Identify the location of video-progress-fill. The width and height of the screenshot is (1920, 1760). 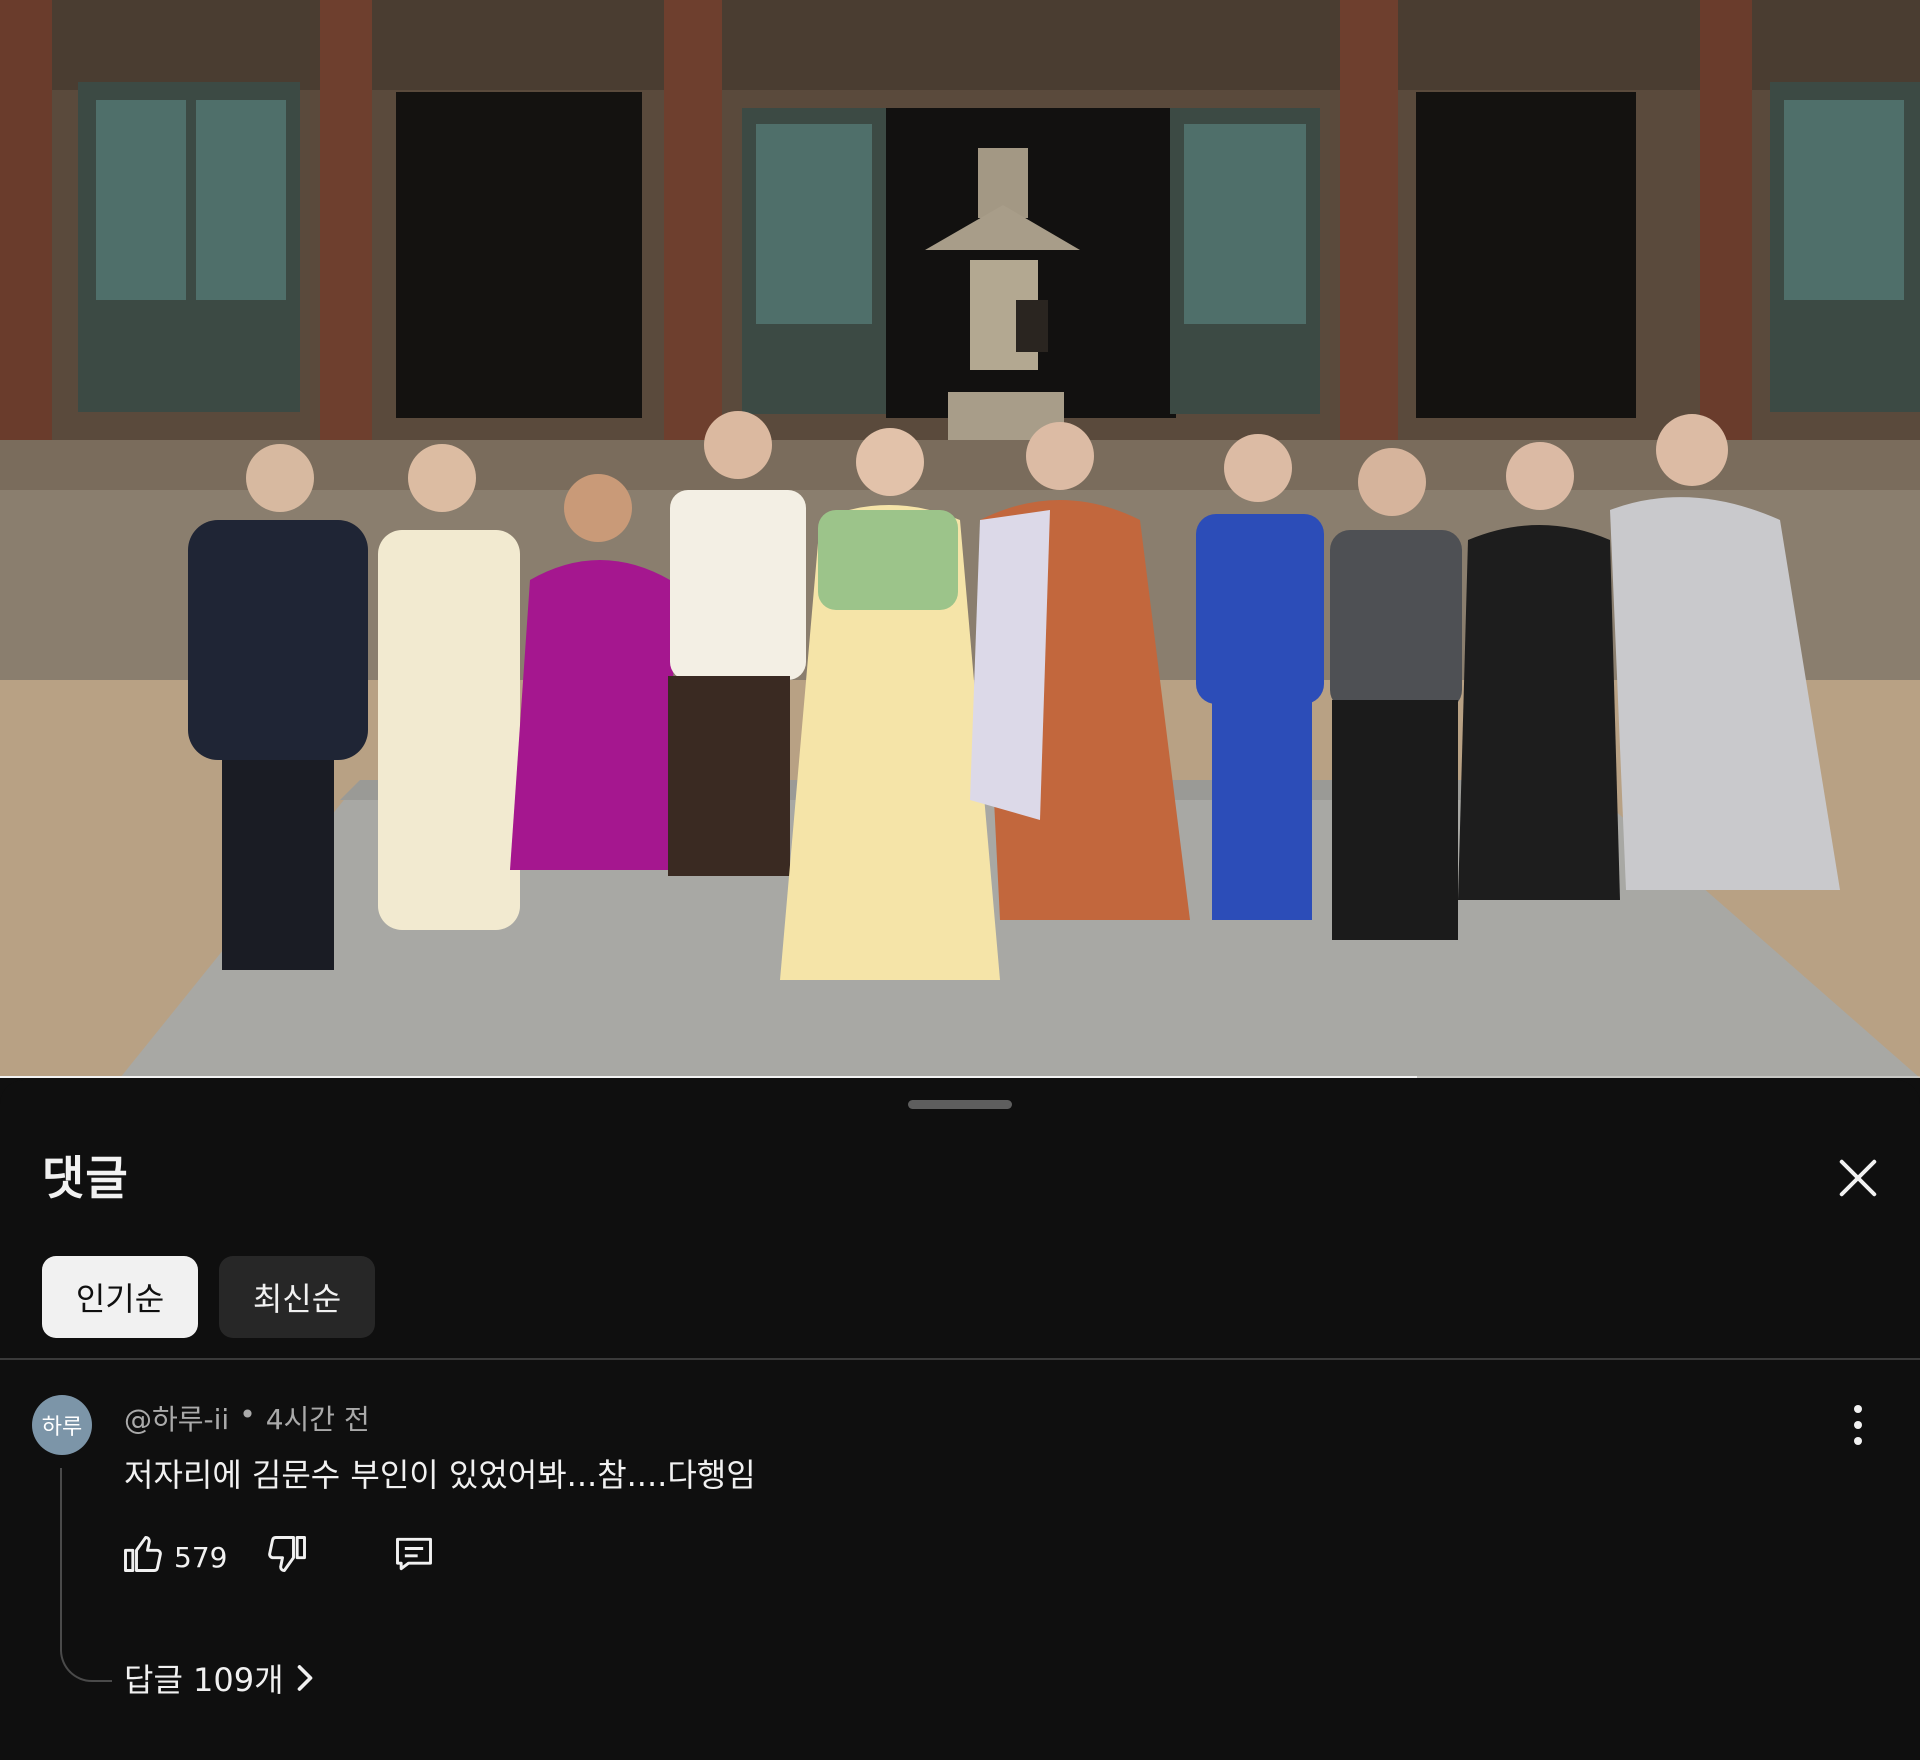
(708, 1077).